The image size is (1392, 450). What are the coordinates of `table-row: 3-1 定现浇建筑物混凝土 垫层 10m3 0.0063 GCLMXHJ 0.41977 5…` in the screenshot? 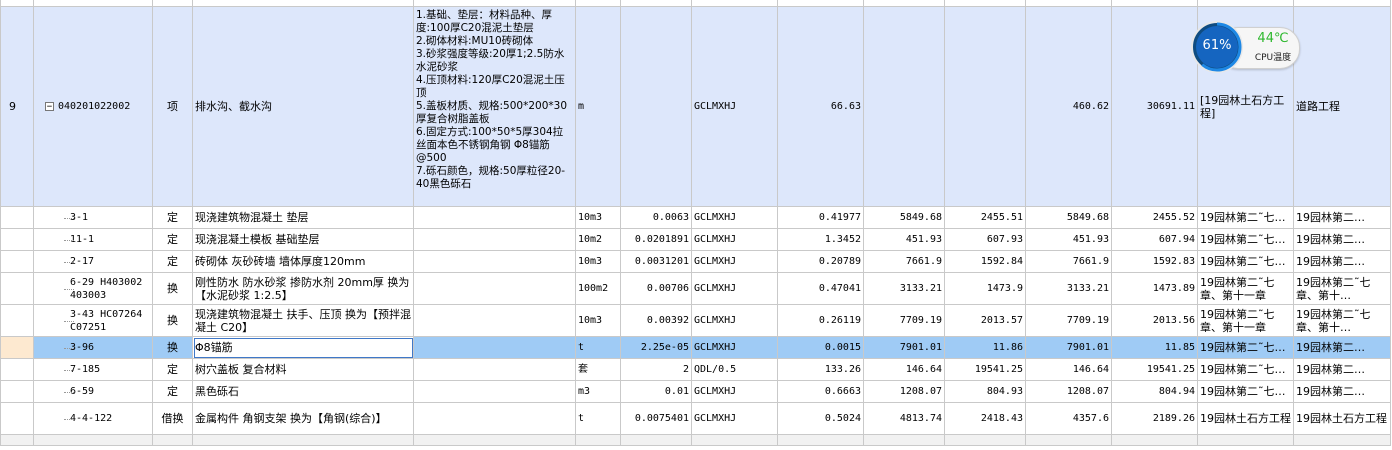 It's located at (695, 217).